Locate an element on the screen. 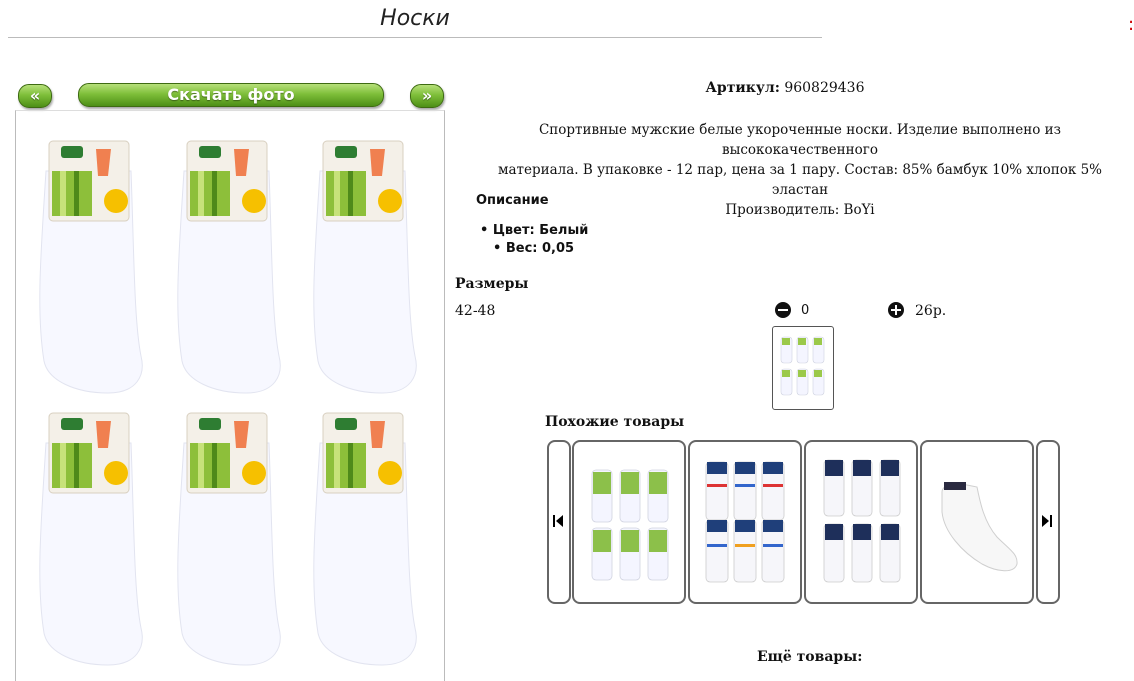 This screenshot has width=1134, height=681. plus-circle-icon is located at coordinates (896, 310).